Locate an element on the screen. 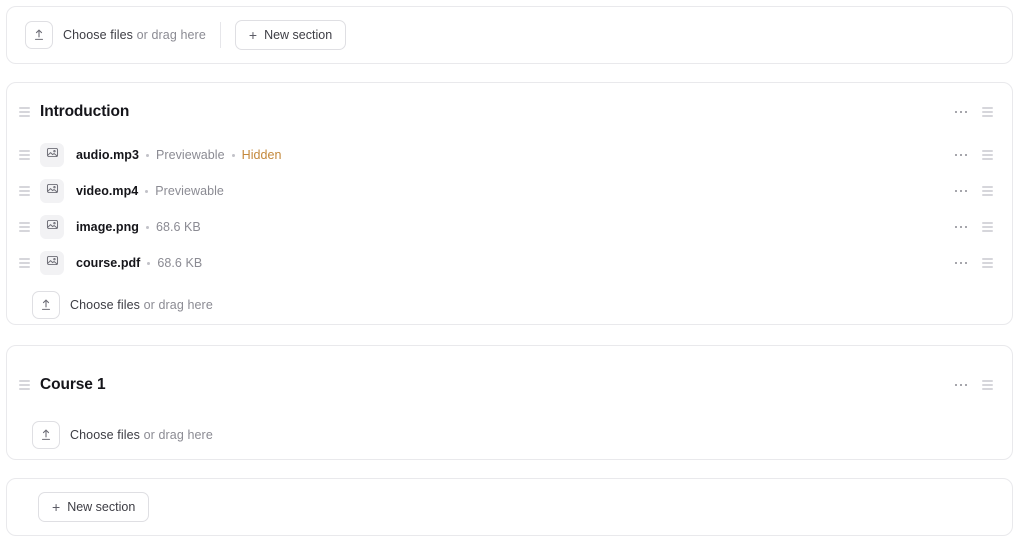  toolbar-upload-dropzone: Choose files or drag here is located at coordinates (115, 35).